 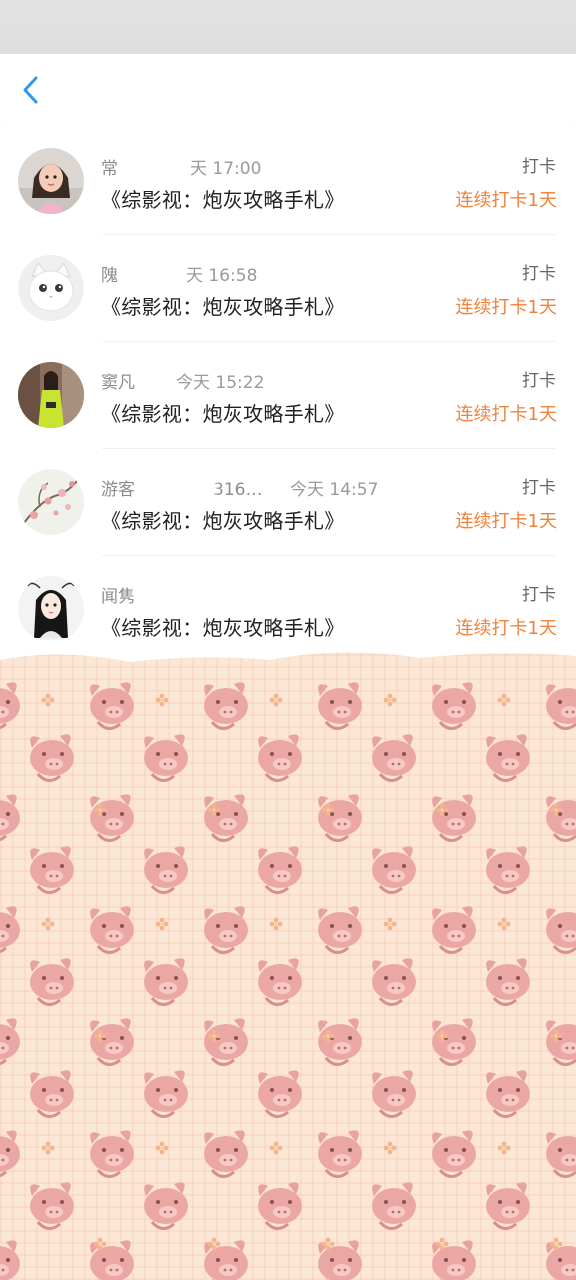 I want to click on chevron-left-icon, so click(x=30, y=90).